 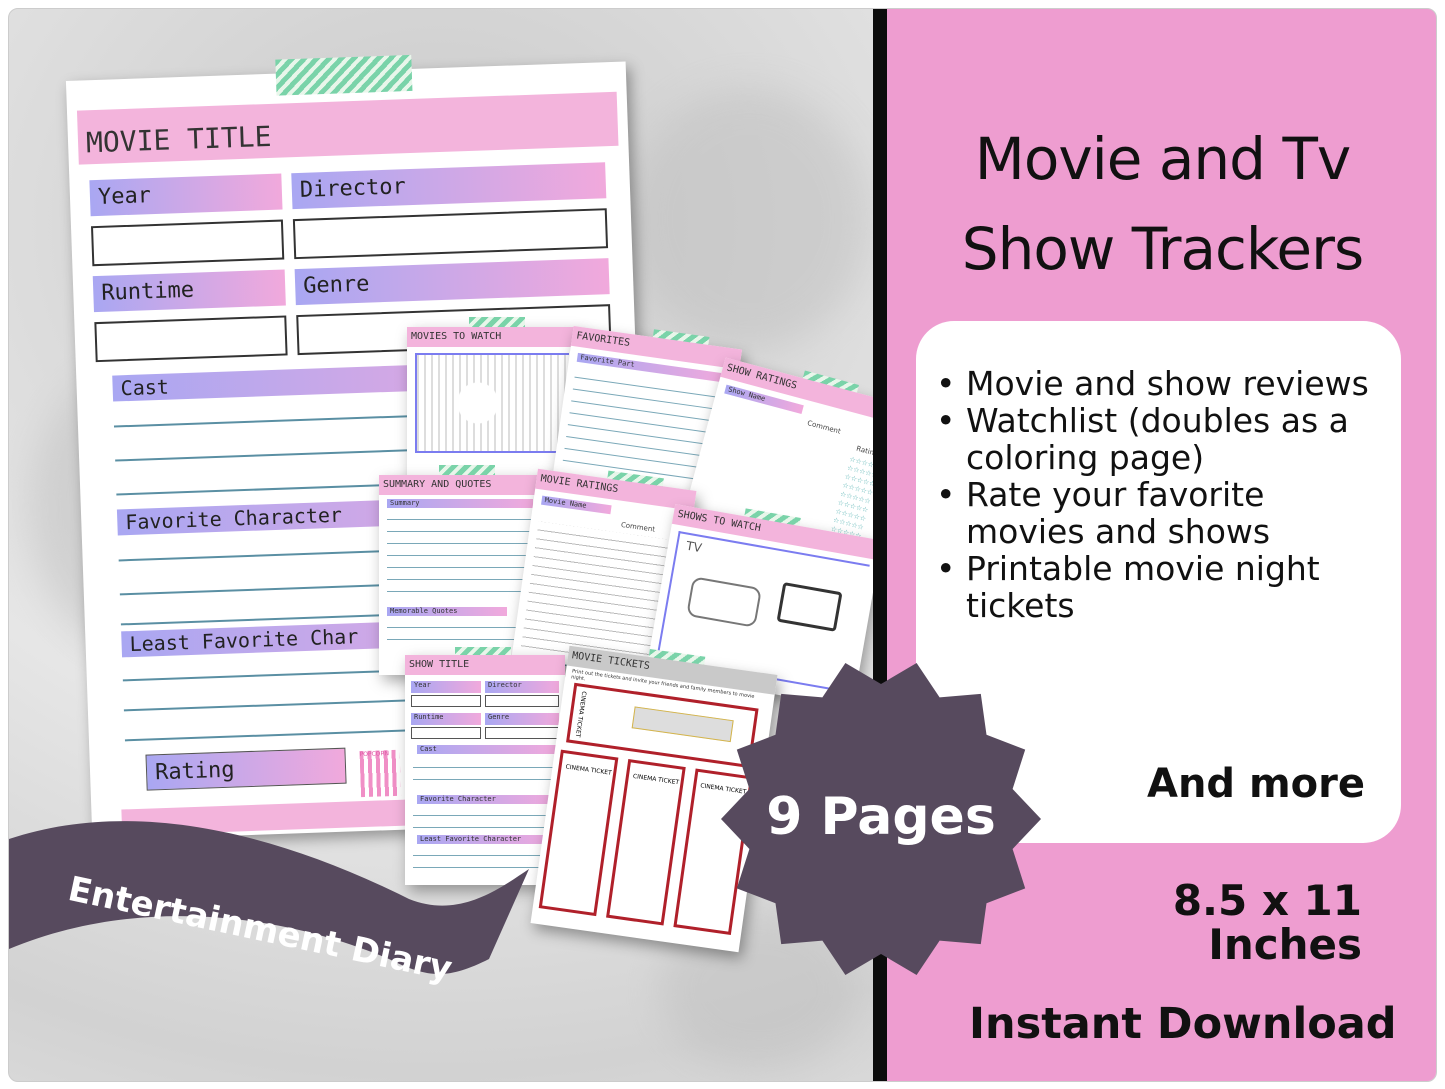 I want to click on feature-item: Movie and show reviews, so click(x=1156, y=383).